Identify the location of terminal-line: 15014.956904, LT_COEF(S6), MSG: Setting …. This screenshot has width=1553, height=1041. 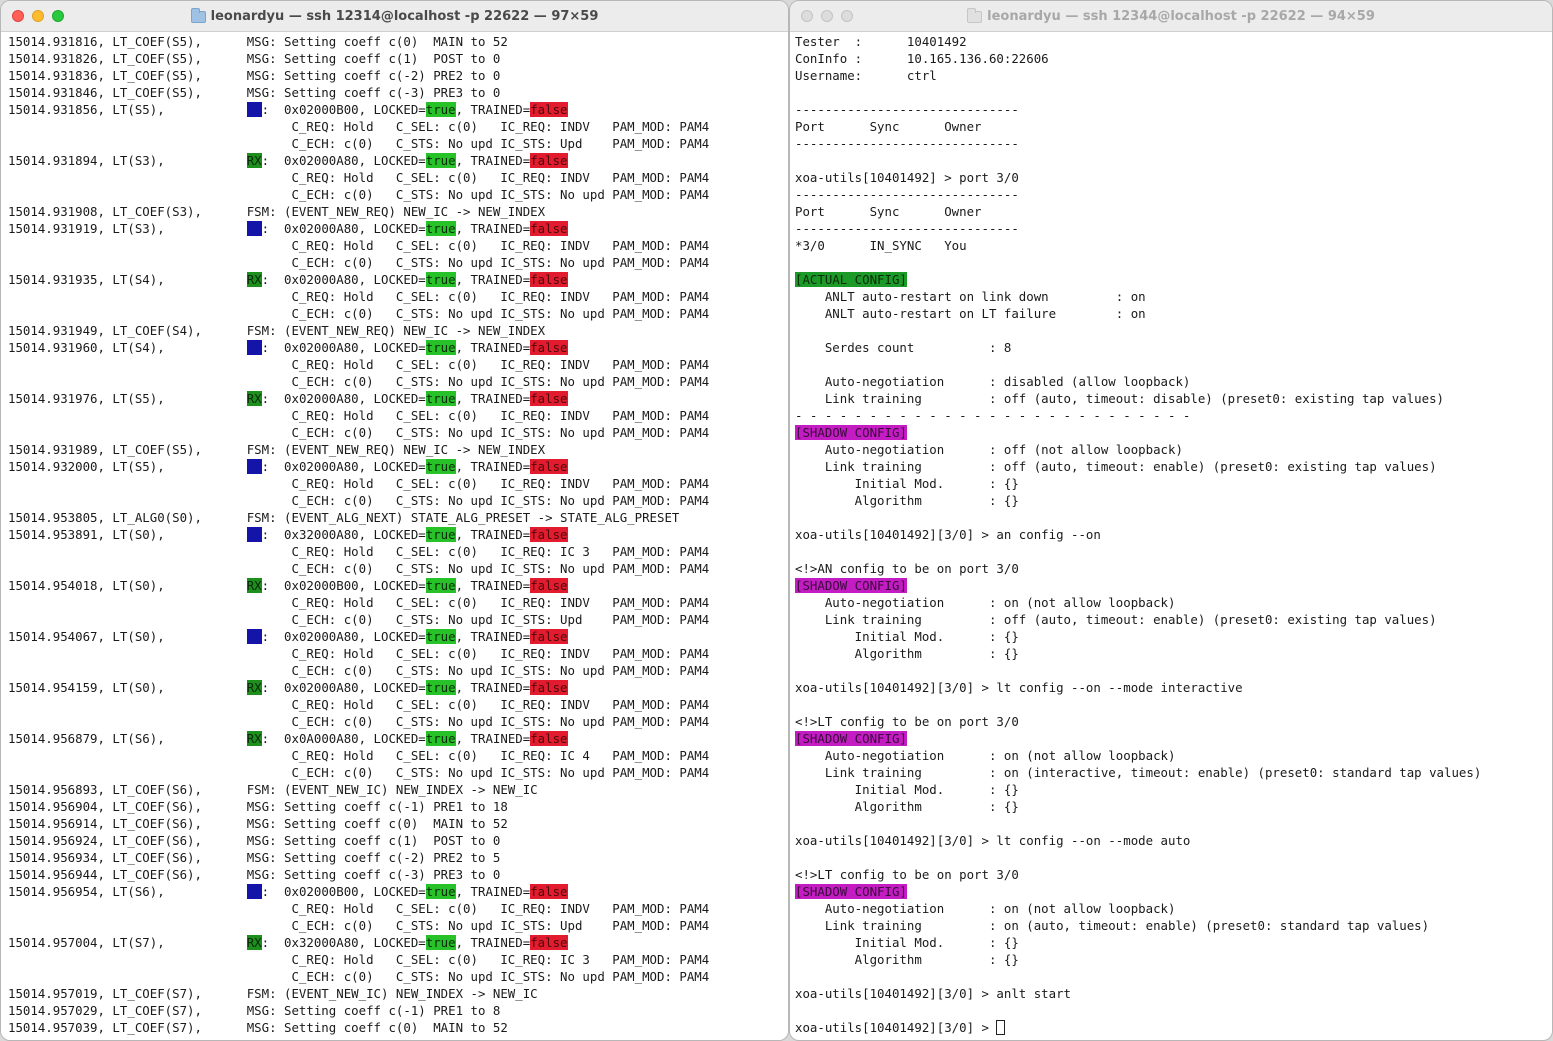
(398, 806).